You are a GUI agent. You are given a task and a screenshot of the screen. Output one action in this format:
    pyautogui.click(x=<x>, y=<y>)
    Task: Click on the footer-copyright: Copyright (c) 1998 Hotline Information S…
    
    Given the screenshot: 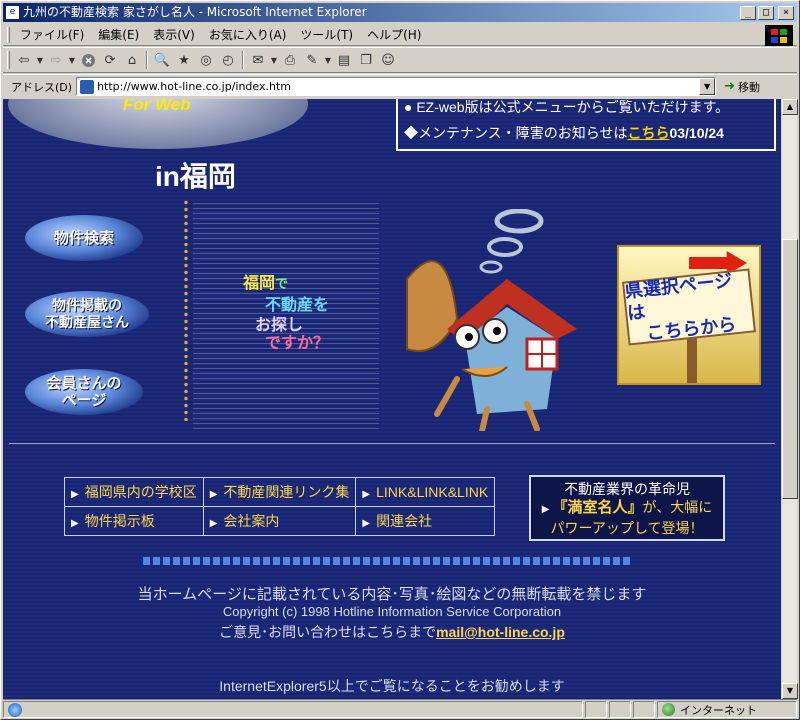 What is the action you would take?
    pyautogui.click(x=392, y=611)
    